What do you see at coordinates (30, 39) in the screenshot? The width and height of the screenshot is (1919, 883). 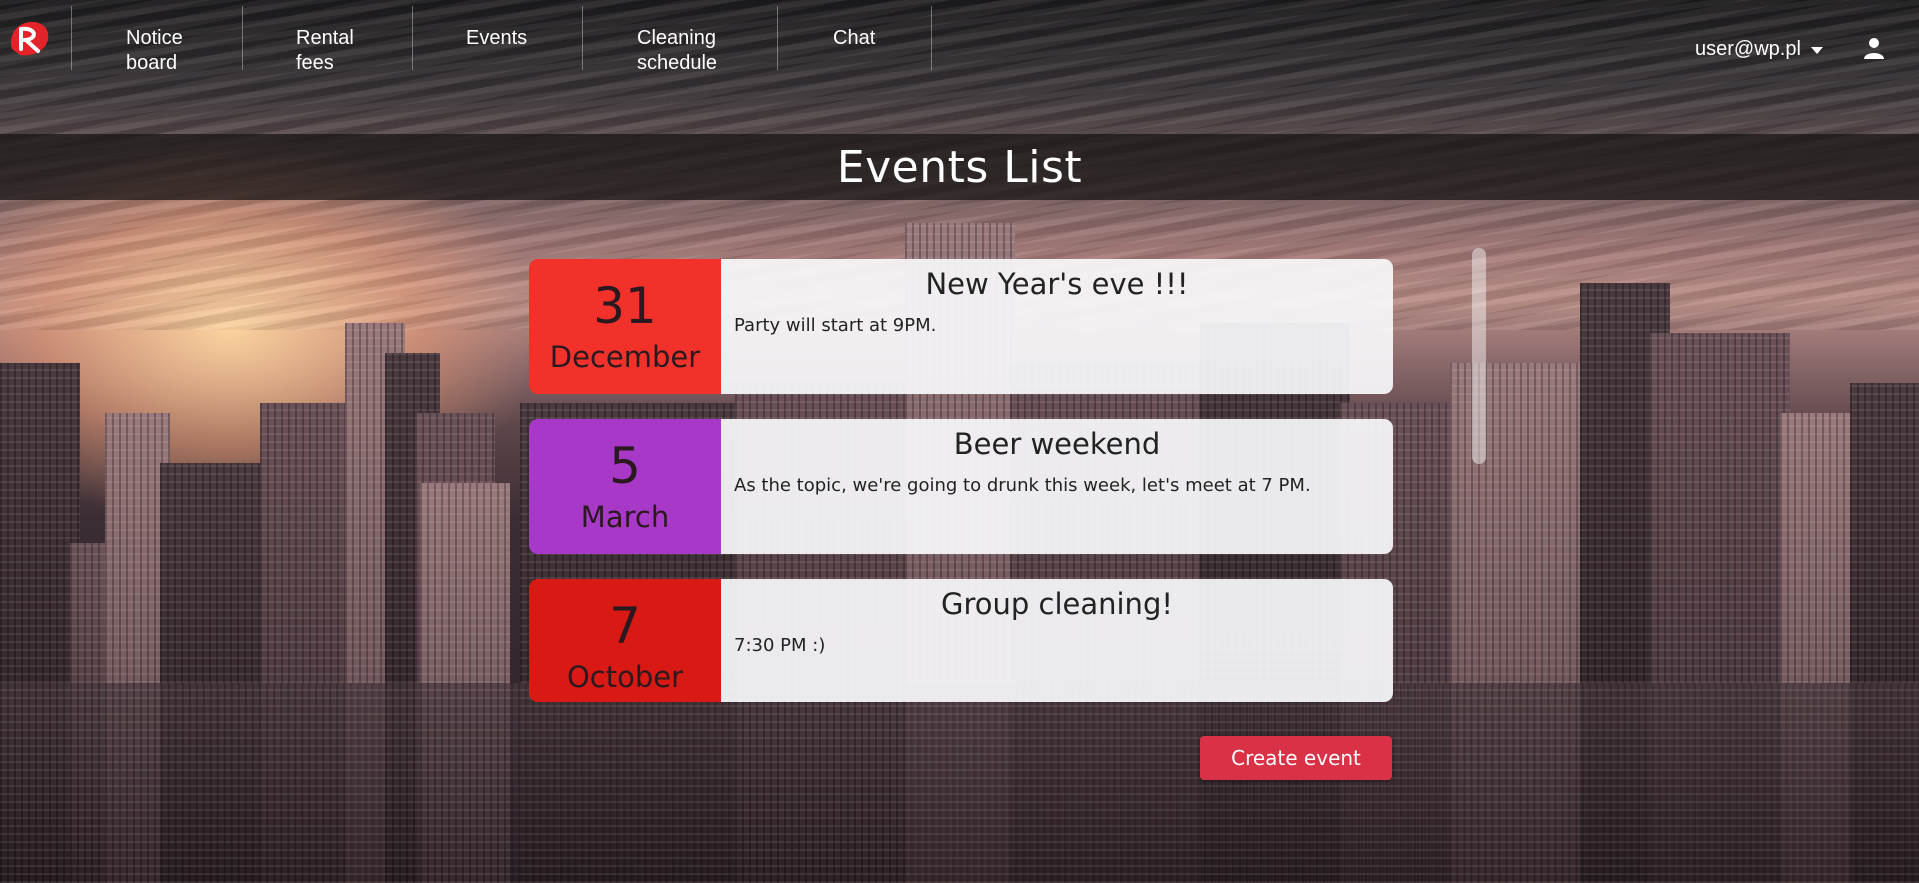 I see `r-logo-icon` at bounding box center [30, 39].